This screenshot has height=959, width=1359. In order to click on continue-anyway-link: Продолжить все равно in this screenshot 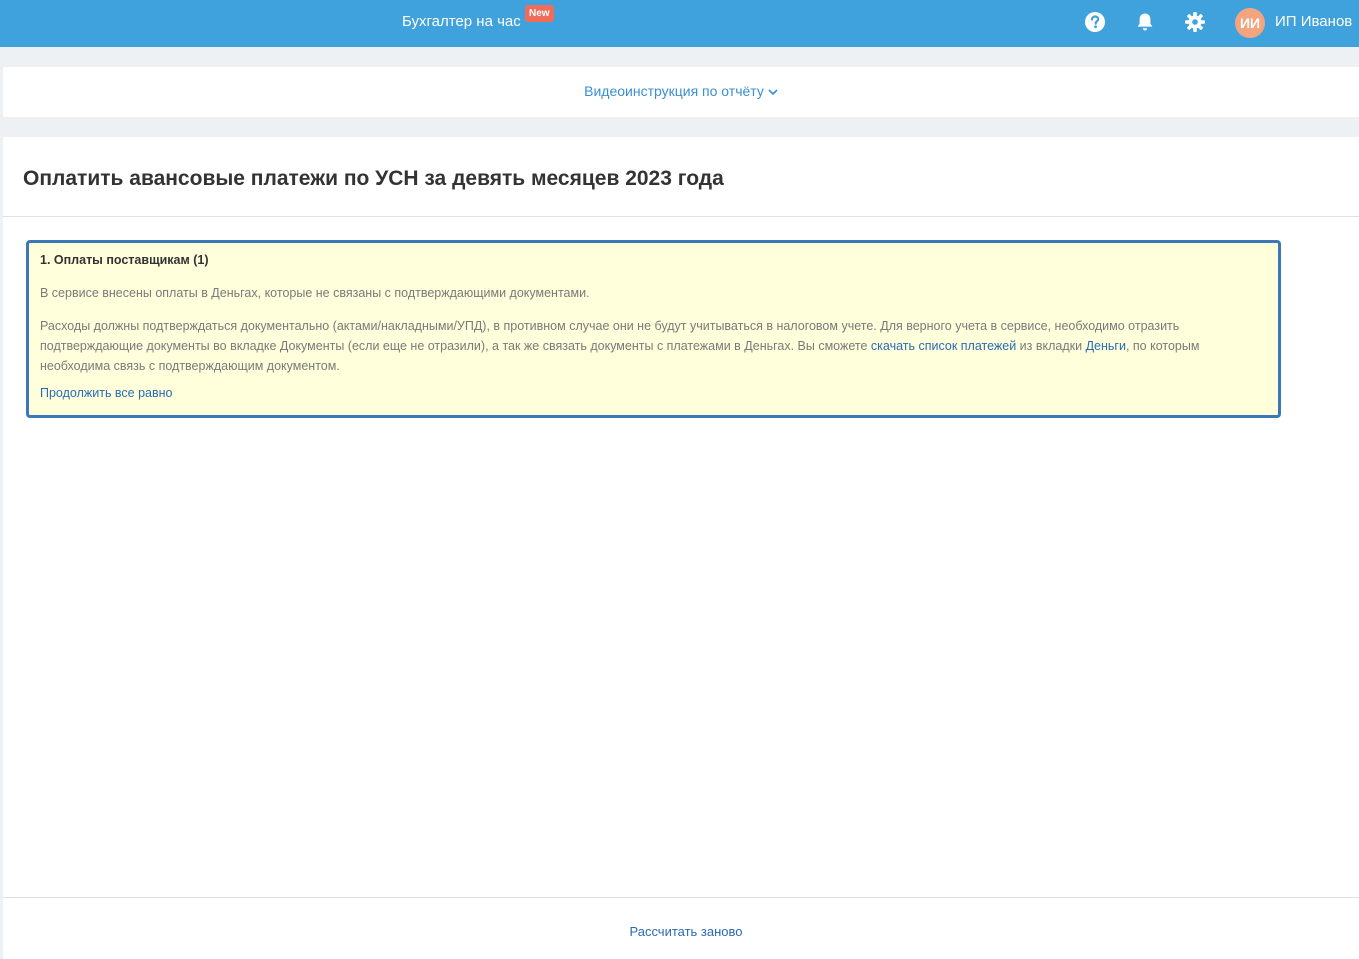, I will do `click(653, 393)`.